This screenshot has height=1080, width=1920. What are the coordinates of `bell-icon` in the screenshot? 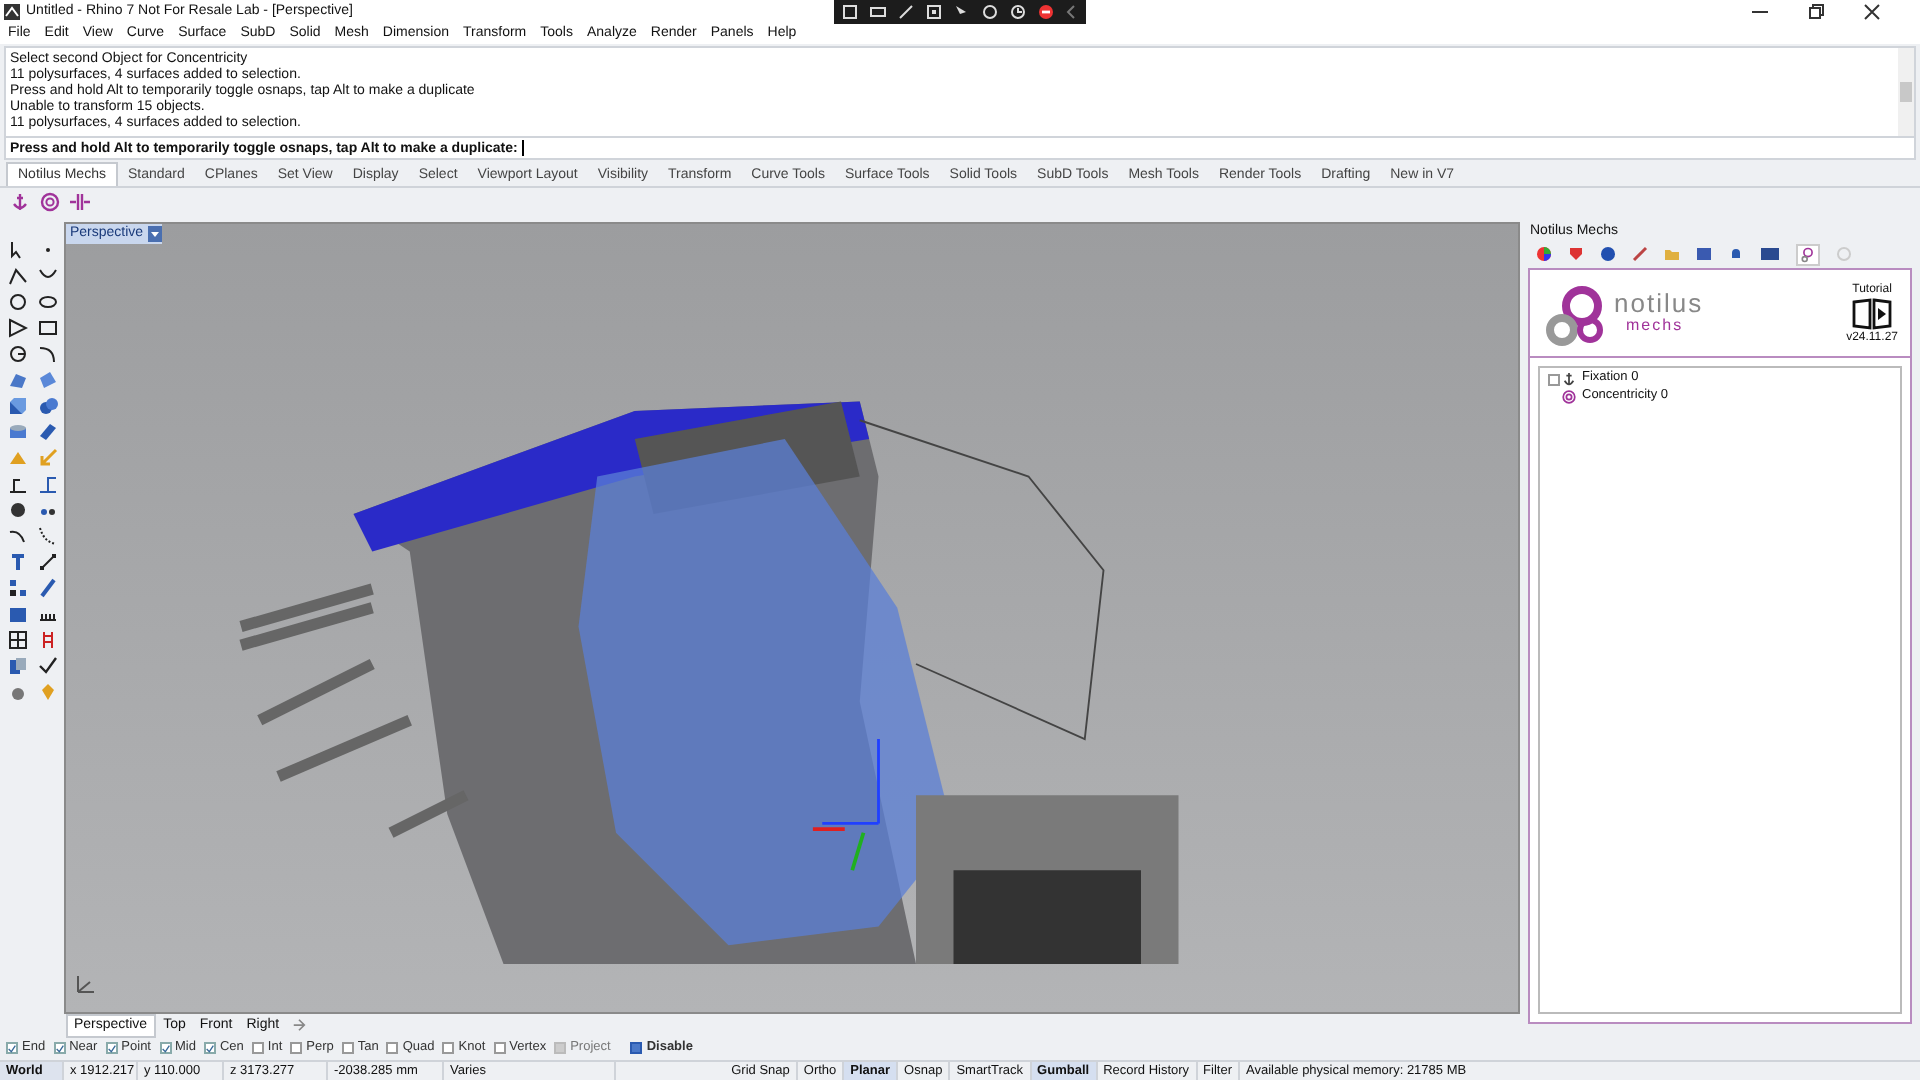 It's located at (1736, 254).